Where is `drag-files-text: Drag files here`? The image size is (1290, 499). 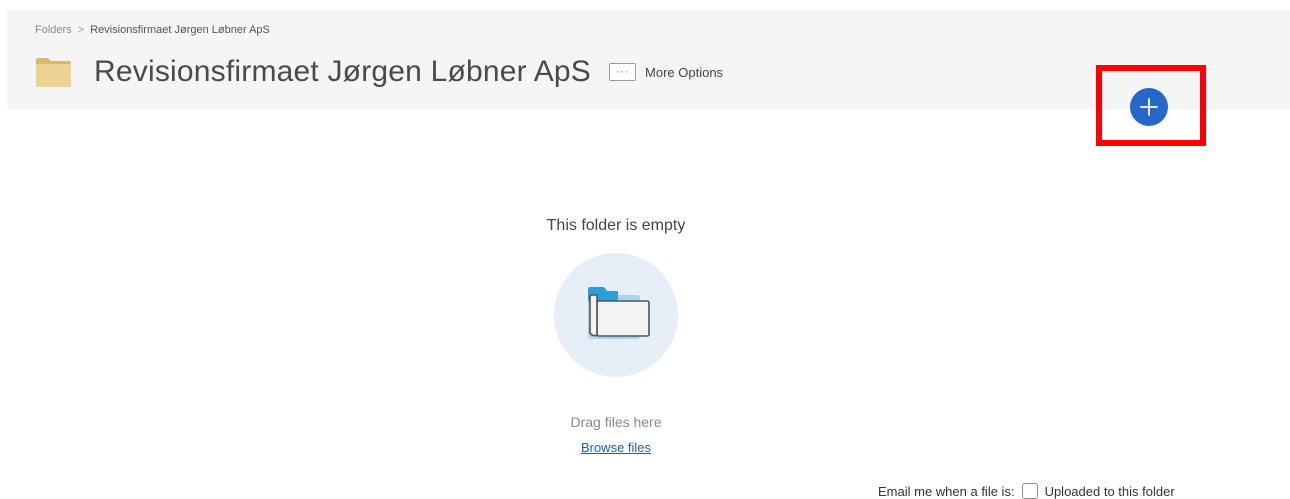 drag-files-text: Drag files here is located at coordinates (616, 422).